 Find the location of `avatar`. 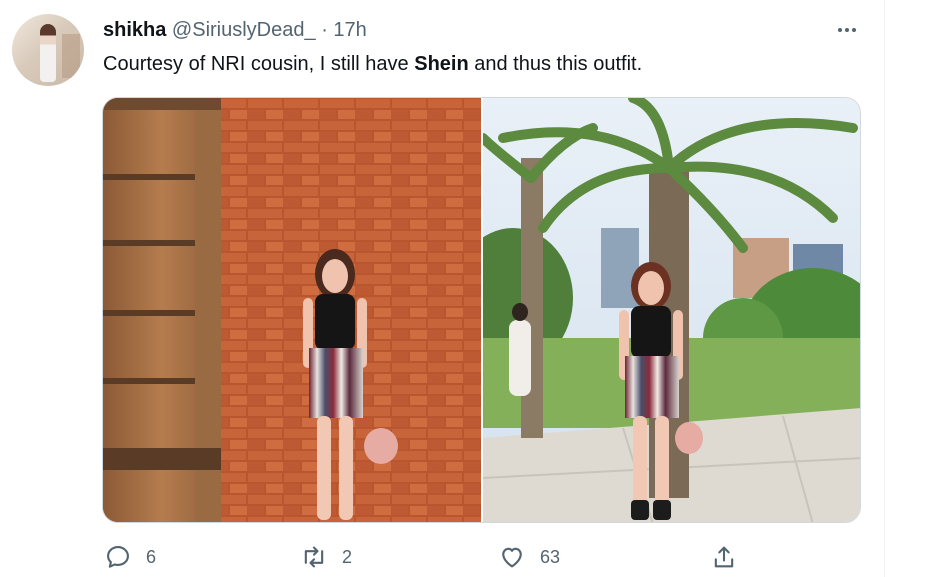

avatar is located at coordinates (48, 50).